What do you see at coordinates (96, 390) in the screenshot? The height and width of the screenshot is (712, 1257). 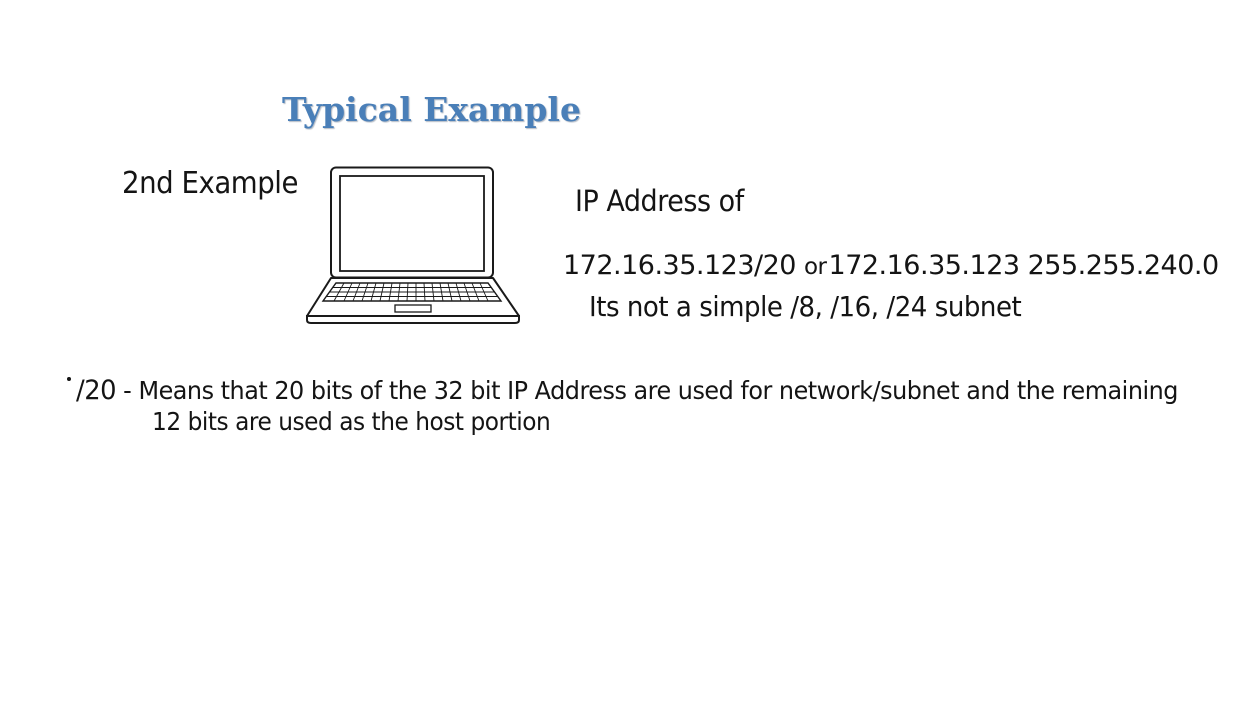 I see `bullet-prefix: /20` at bounding box center [96, 390].